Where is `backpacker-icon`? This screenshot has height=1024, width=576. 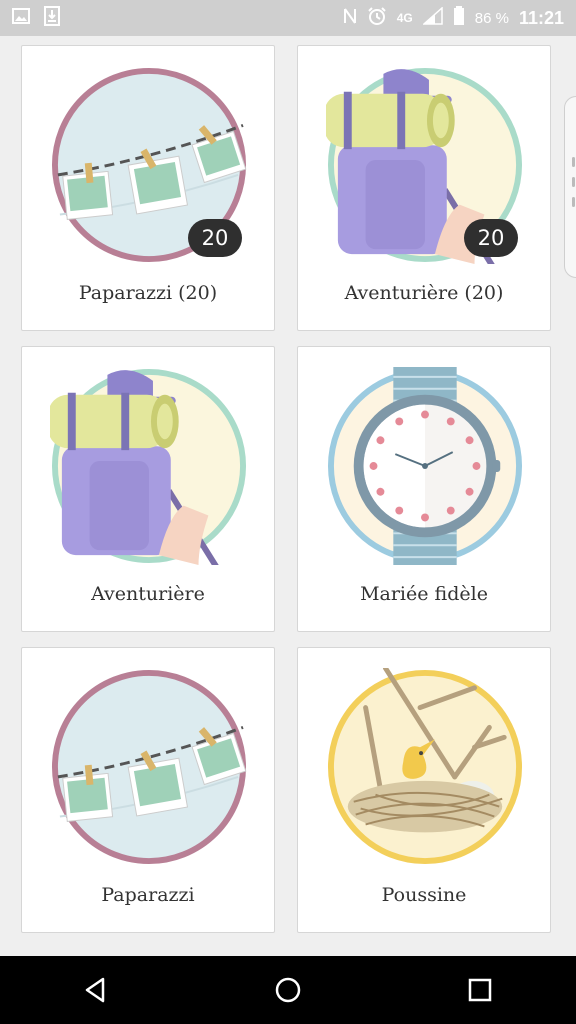 backpacker-icon is located at coordinates (148, 466).